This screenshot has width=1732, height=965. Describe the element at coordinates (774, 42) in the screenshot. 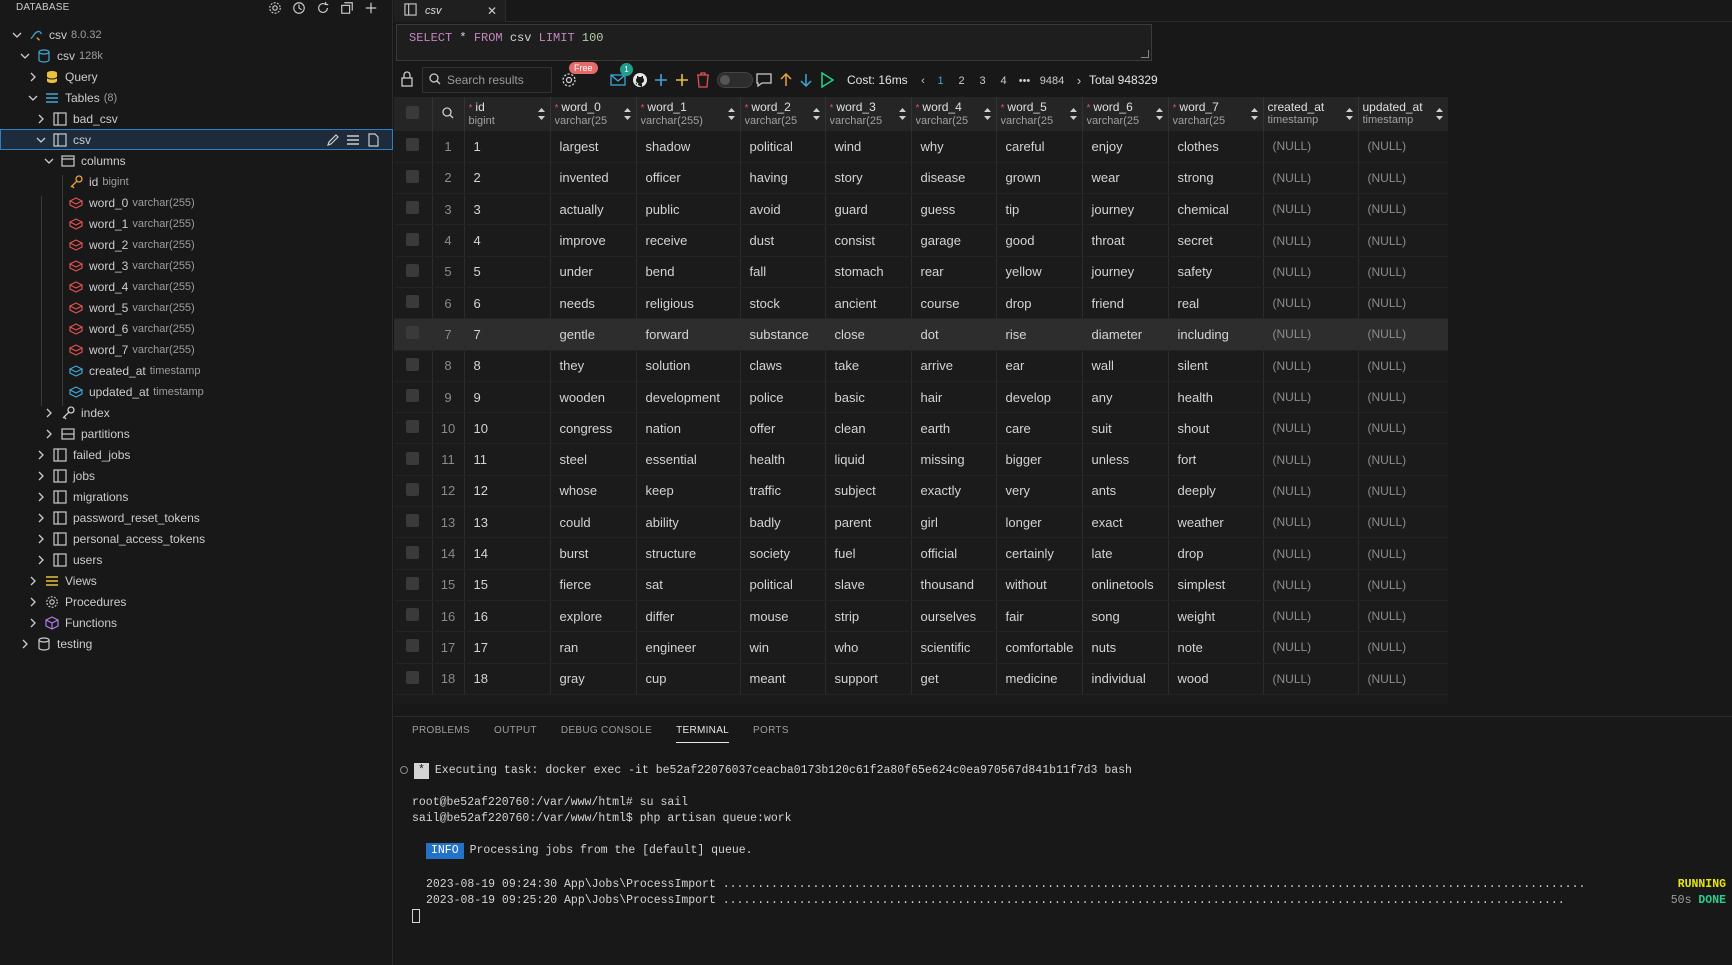

I see `sql-editor: SELECT * FROM csv LIMIT 100` at that location.